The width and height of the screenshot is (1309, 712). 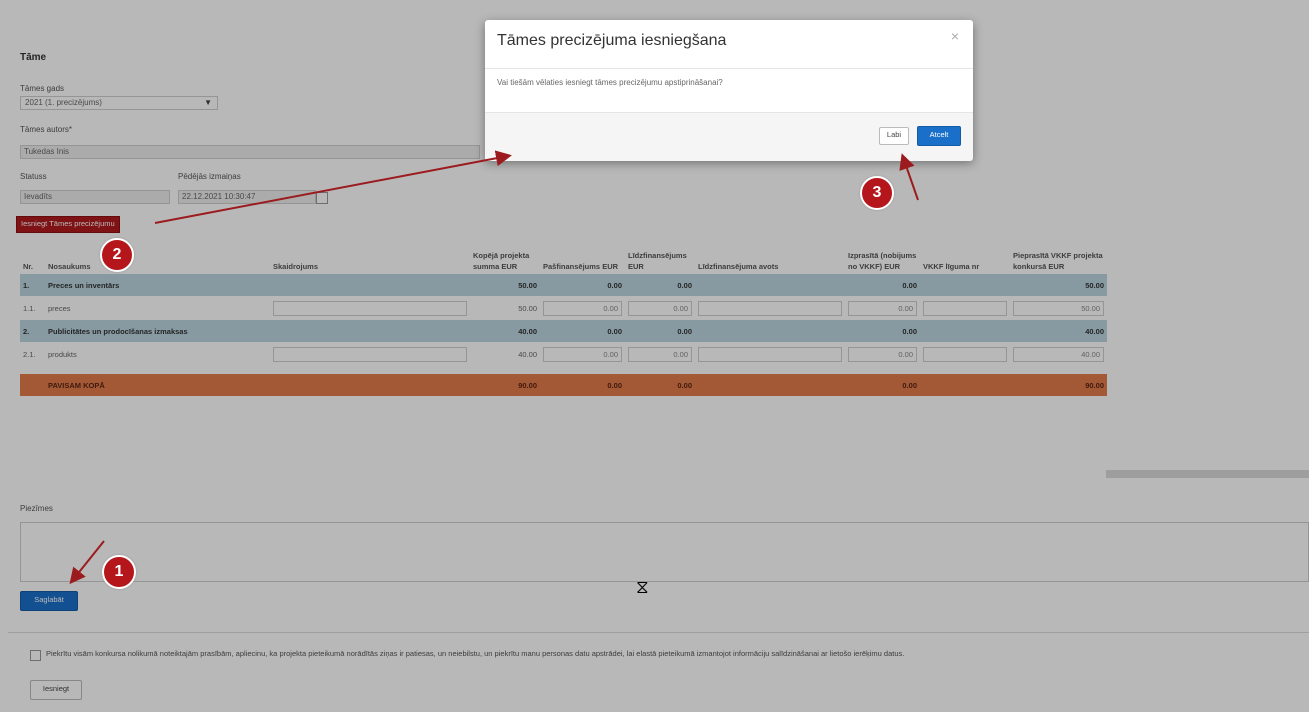 What do you see at coordinates (877, 193) in the screenshot?
I see `step-marker-3: 3` at bounding box center [877, 193].